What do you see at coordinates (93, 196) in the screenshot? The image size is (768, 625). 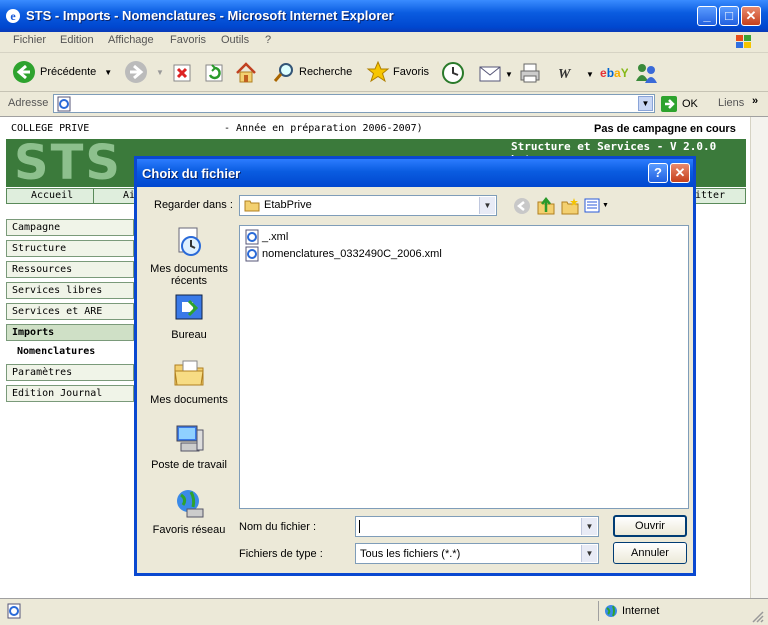 I see `nav-divider` at bounding box center [93, 196].